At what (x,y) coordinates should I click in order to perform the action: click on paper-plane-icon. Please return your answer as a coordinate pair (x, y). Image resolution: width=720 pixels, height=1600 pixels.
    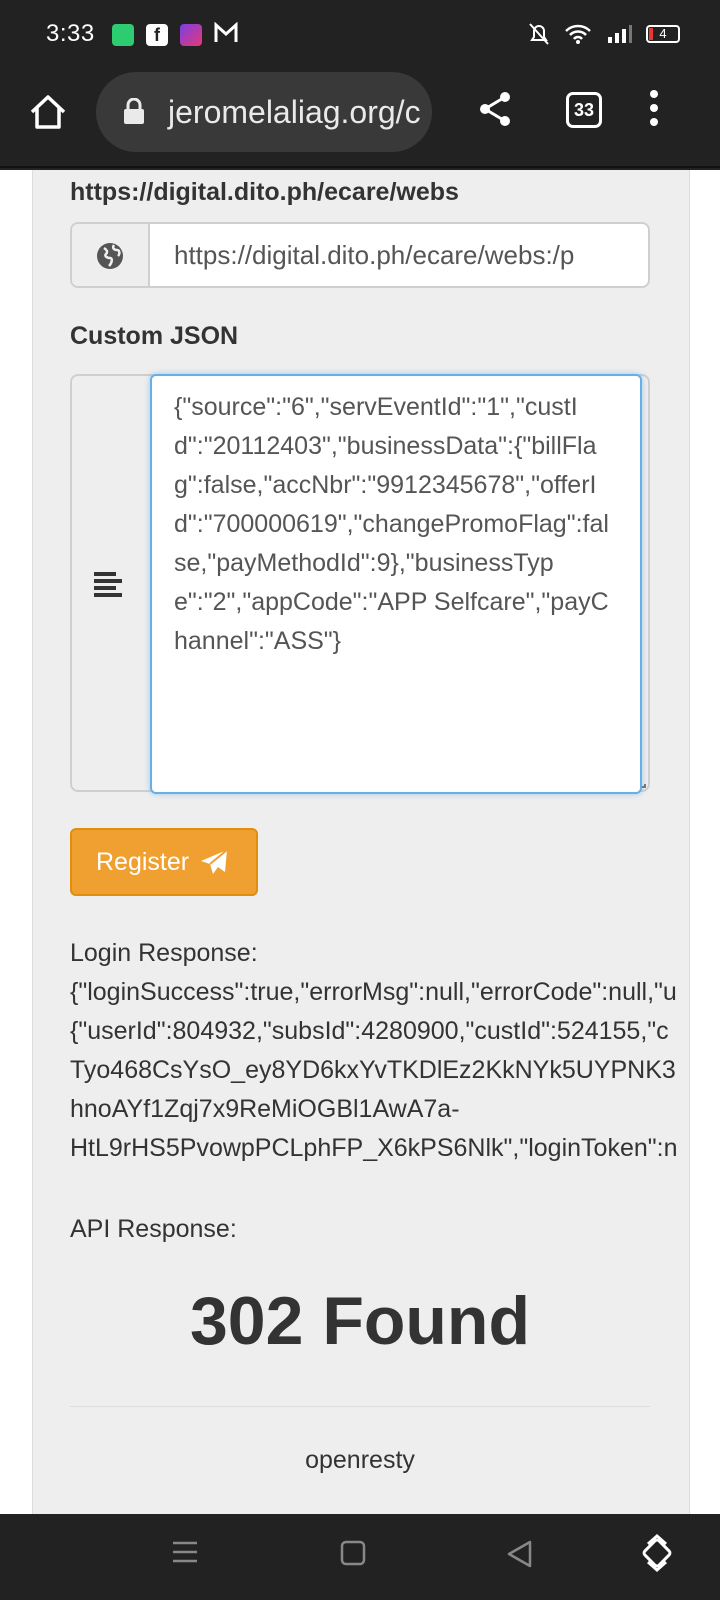
    Looking at the image, I should click on (214, 861).